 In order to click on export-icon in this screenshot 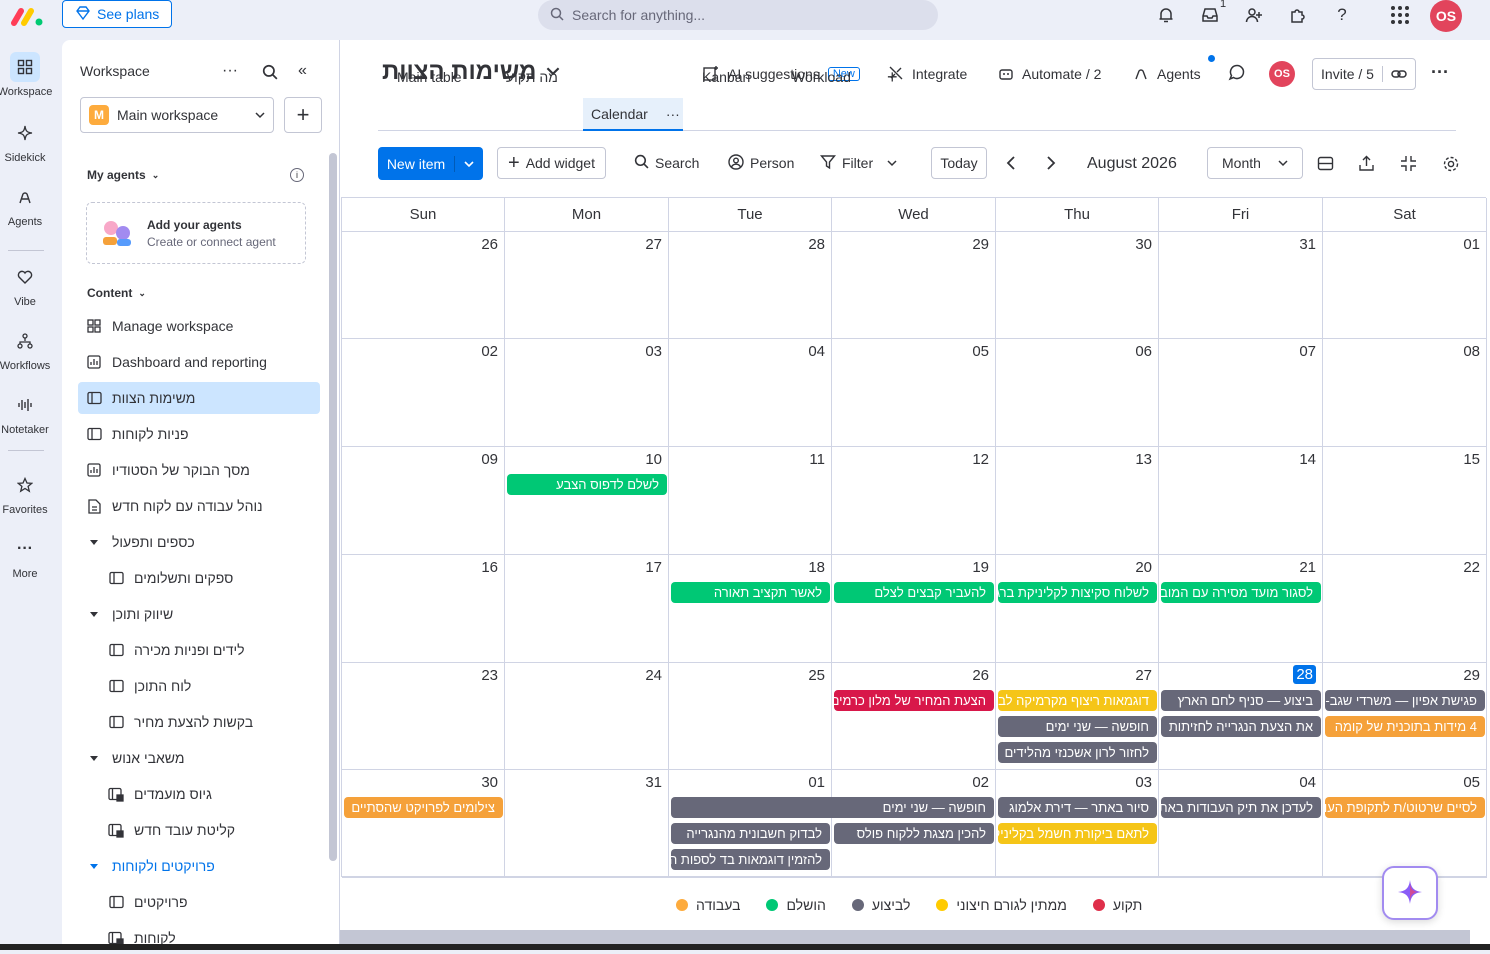, I will do `click(1366, 165)`.